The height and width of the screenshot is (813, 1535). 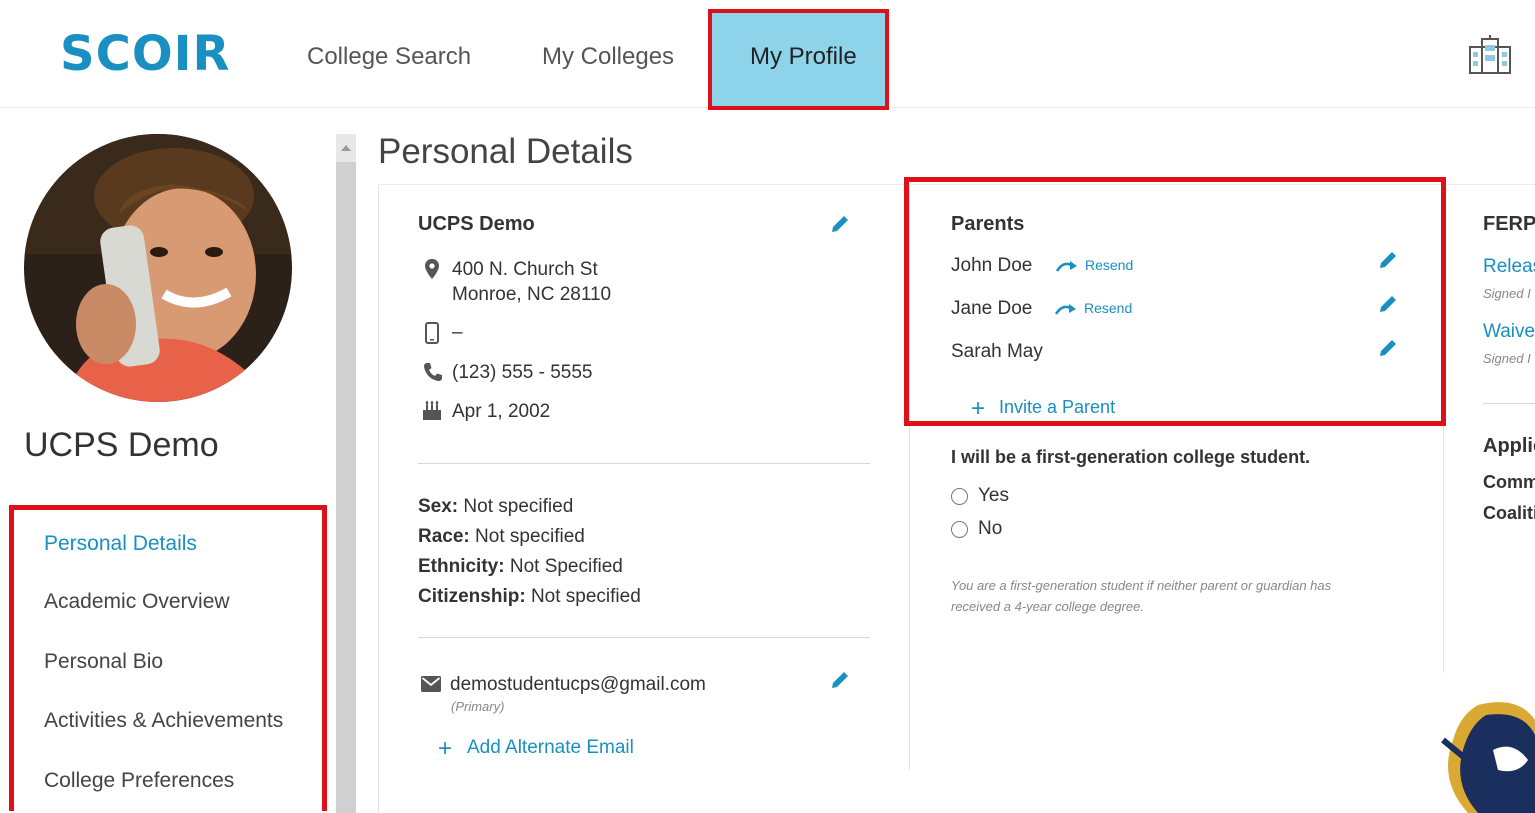 What do you see at coordinates (145, 54) in the screenshot?
I see `scoir-logo: SCOIR` at bounding box center [145, 54].